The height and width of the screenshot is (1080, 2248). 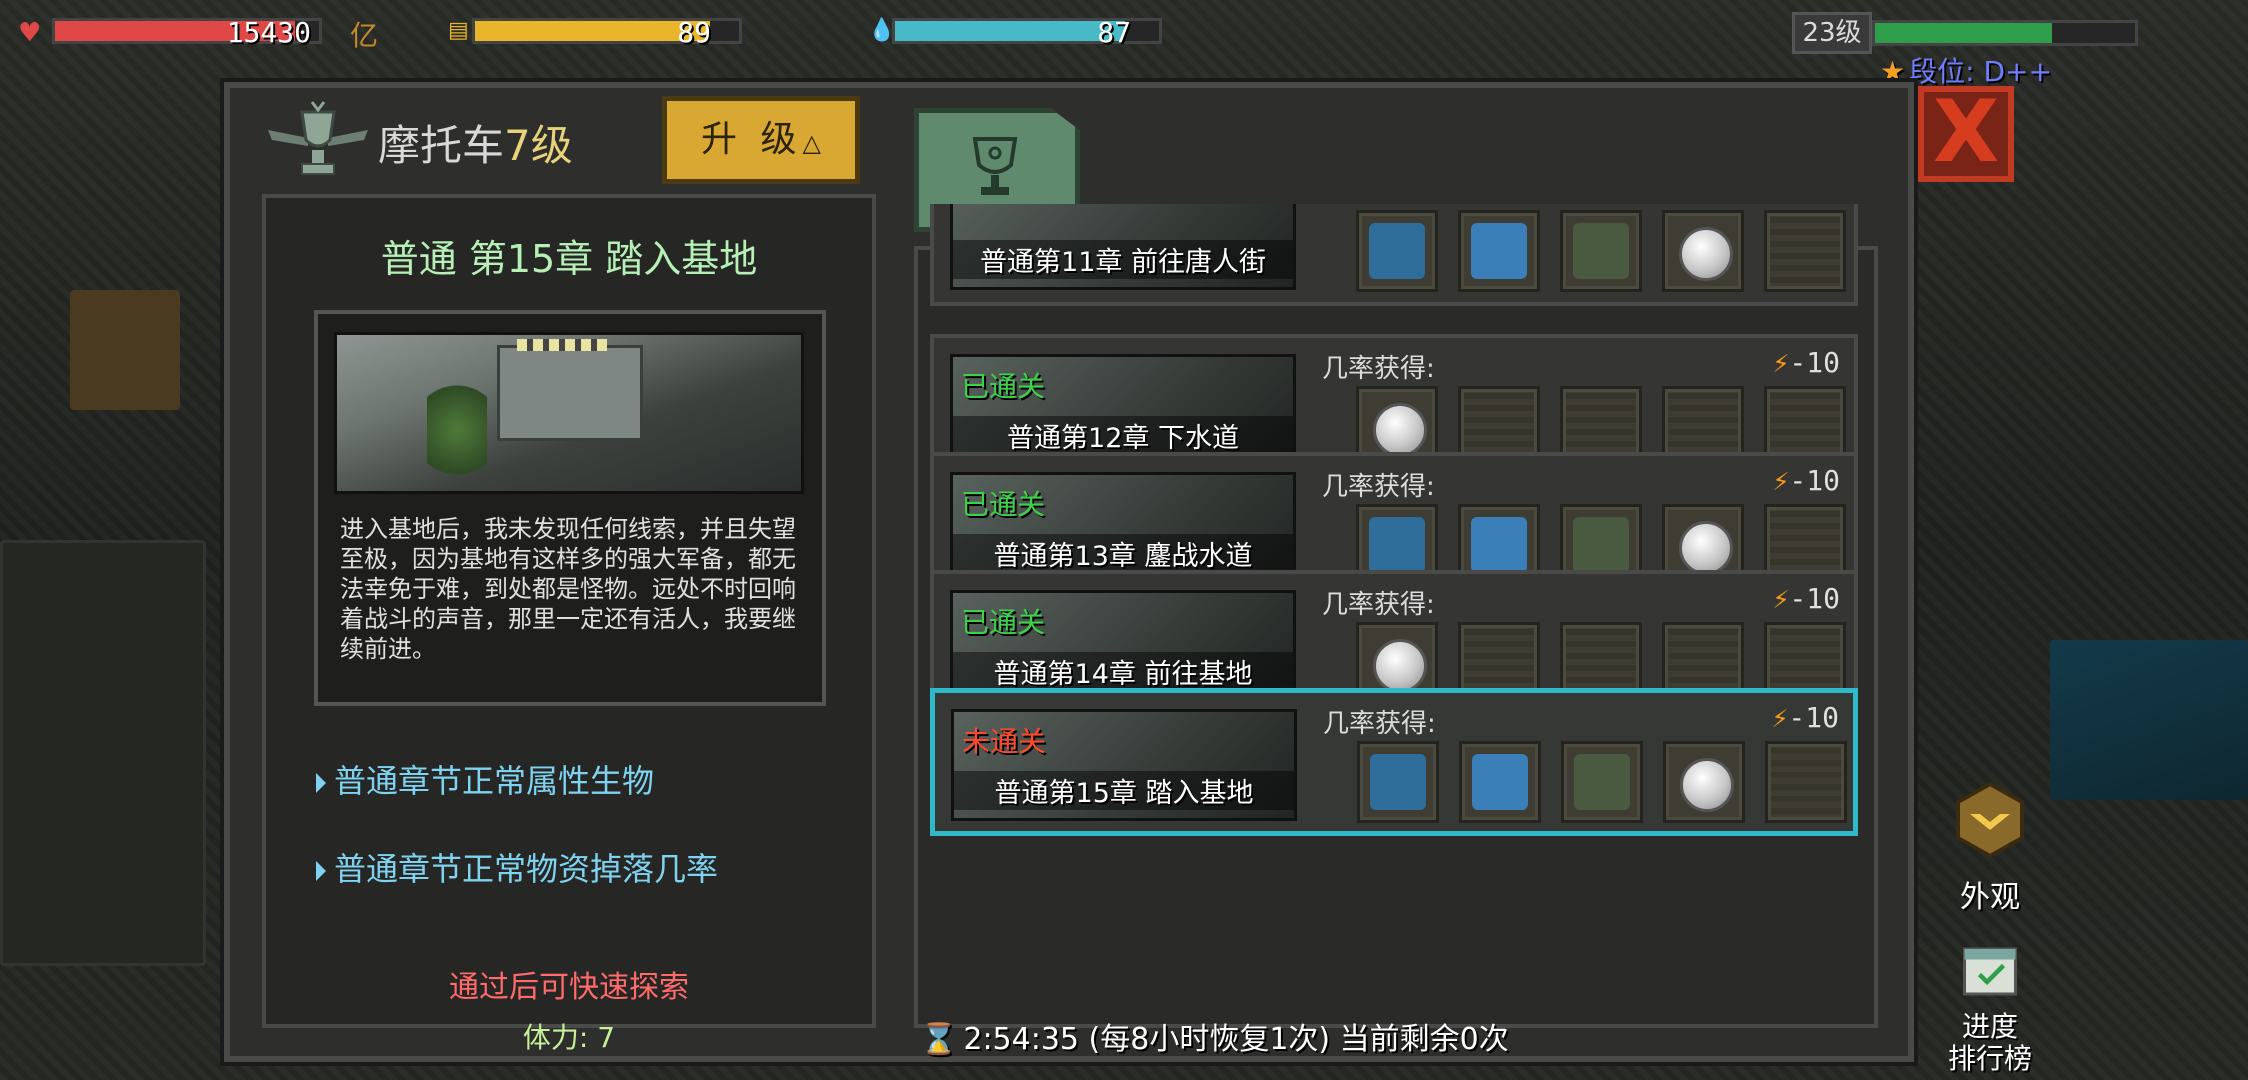 I want to click on chapter-name: 普通第15章 踏入基地, so click(x=1124, y=790).